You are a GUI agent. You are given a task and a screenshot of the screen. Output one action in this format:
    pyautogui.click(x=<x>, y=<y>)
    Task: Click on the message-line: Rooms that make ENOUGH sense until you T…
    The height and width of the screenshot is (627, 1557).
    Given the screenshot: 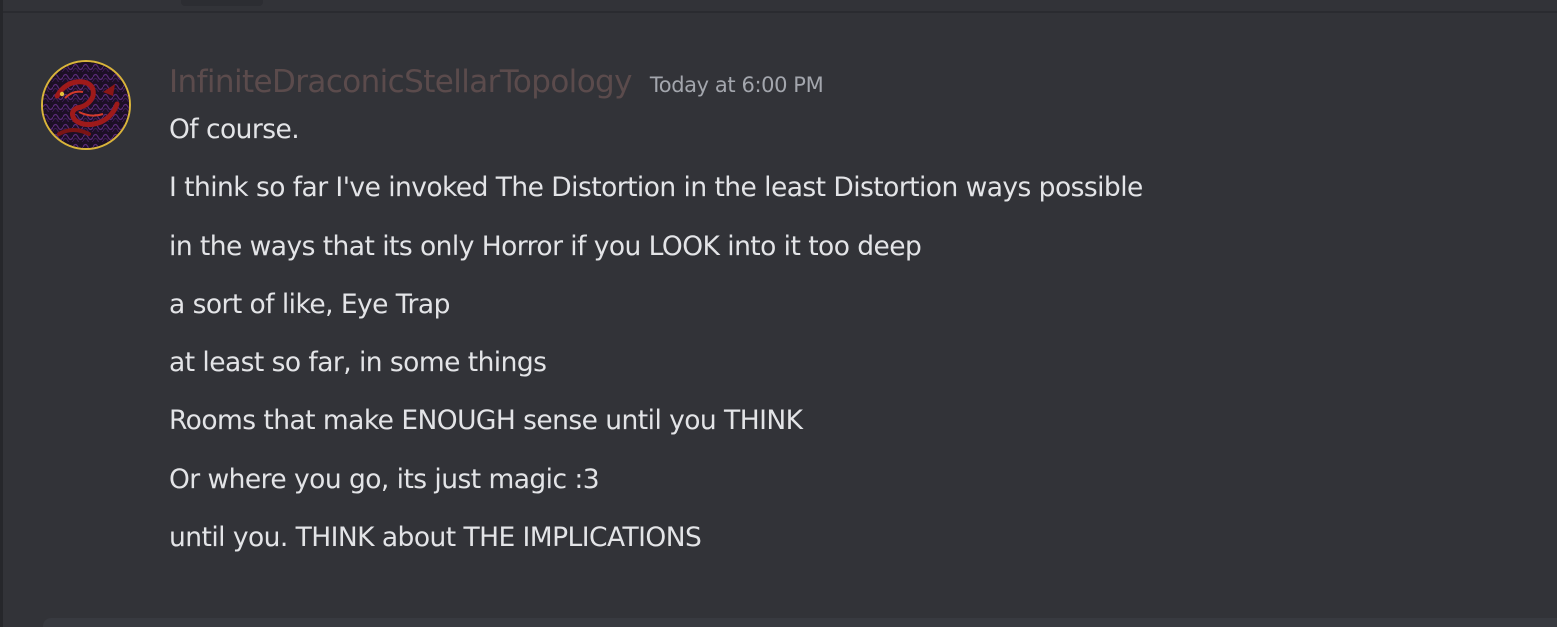 What is the action you would take?
    pyautogui.click(x=486, y=421)
    